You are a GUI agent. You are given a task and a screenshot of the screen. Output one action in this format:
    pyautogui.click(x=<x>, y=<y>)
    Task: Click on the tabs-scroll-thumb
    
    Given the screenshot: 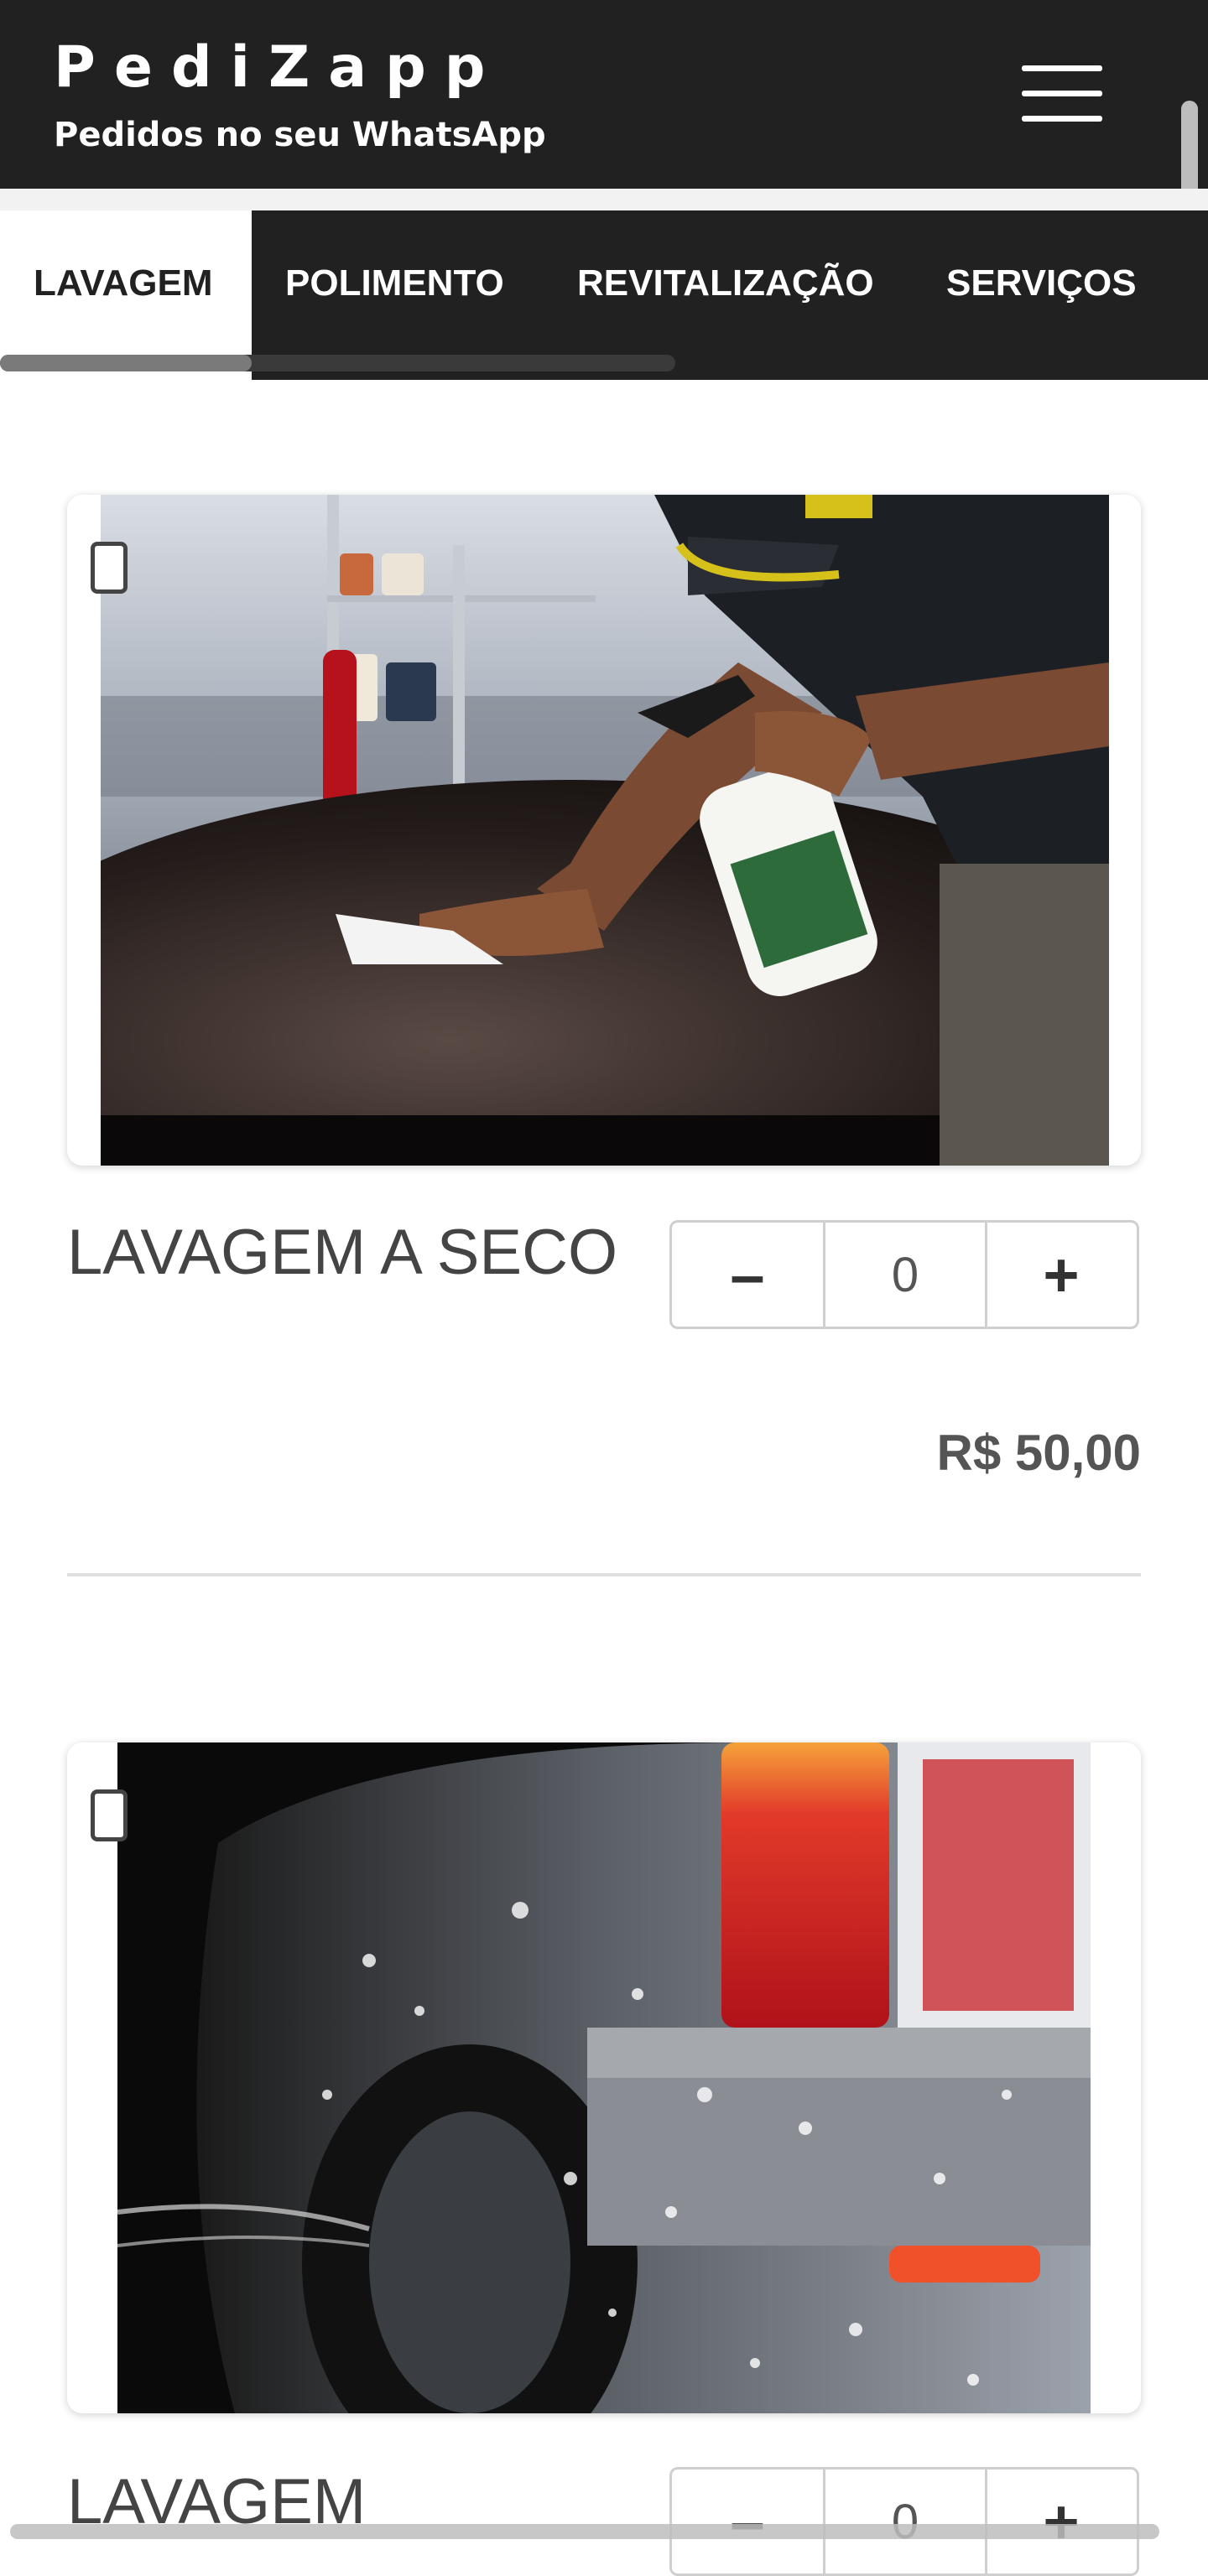 What is the action you would take?
    pyautogui.click(x=126, y=363)
    